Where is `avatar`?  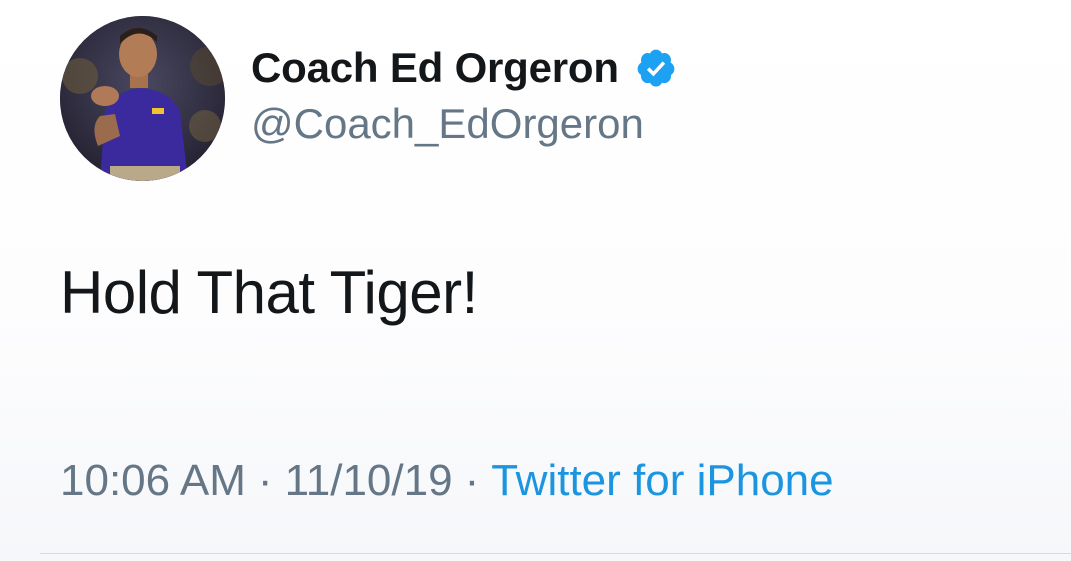
avatar is located at coordinates (142, 98).